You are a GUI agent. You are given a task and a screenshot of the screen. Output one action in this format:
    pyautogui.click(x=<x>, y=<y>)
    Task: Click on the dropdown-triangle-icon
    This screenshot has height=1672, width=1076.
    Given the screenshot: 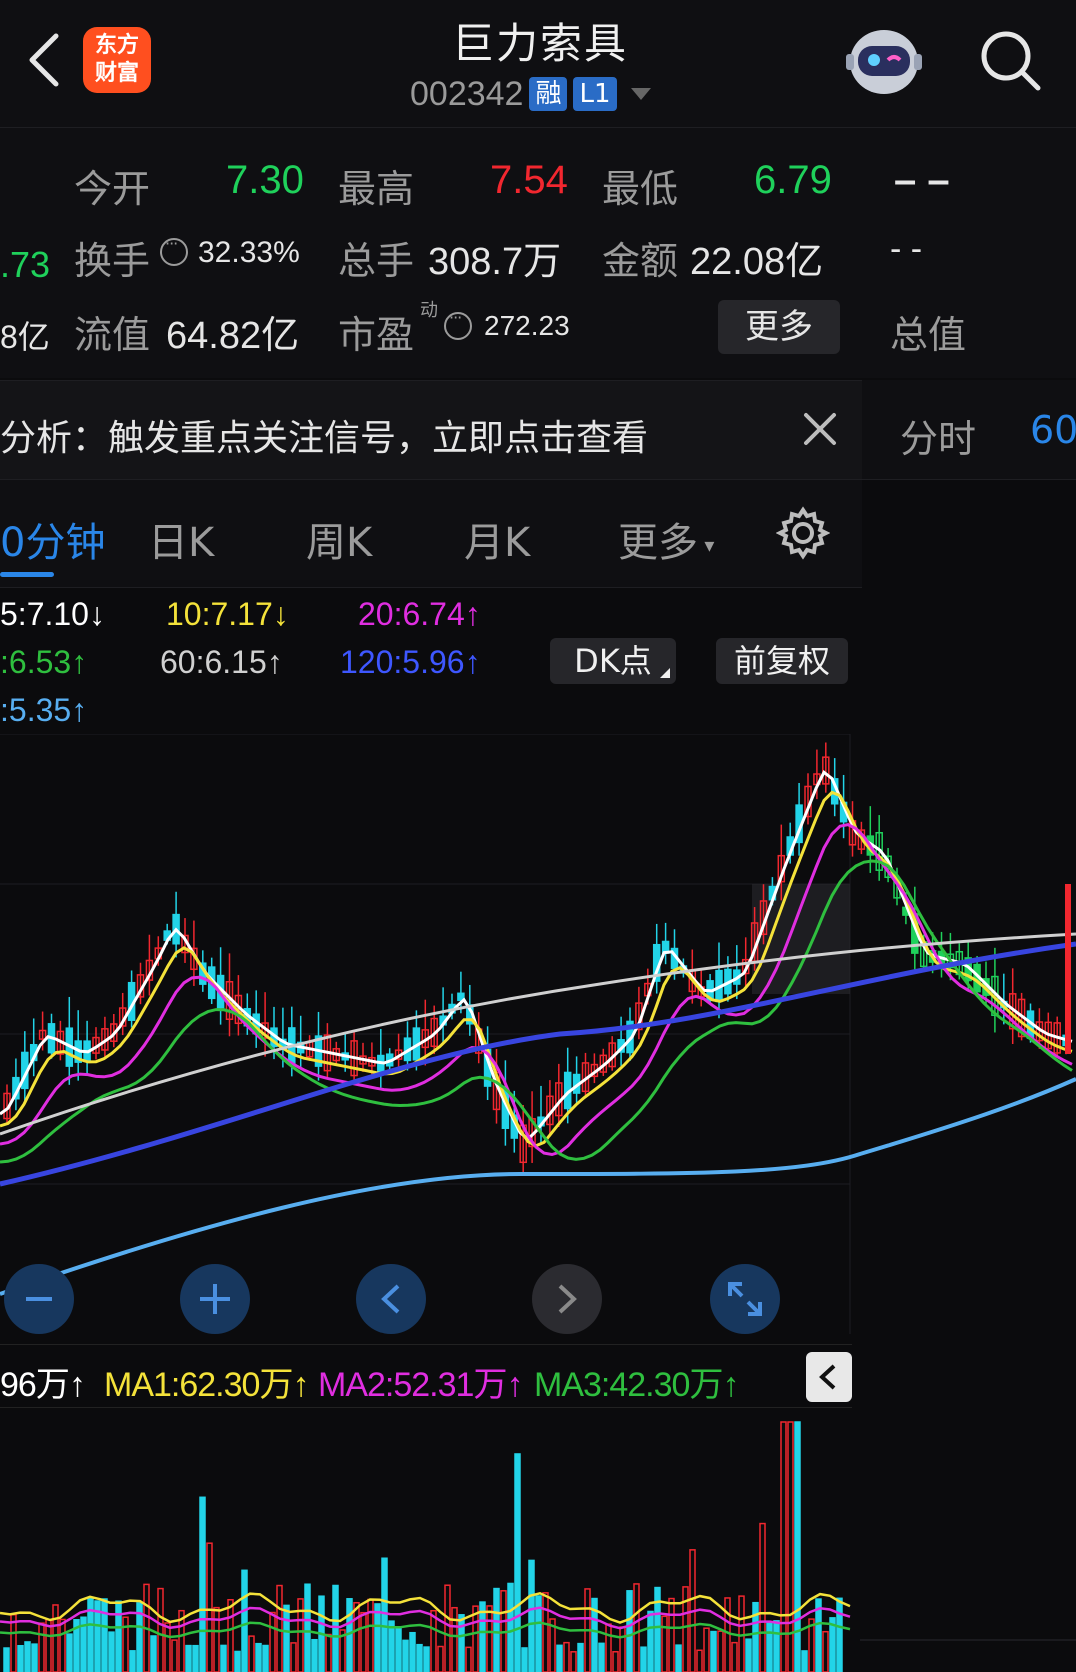 What is the action you would take?
    pyautogui.click(x=640, y=94)
    